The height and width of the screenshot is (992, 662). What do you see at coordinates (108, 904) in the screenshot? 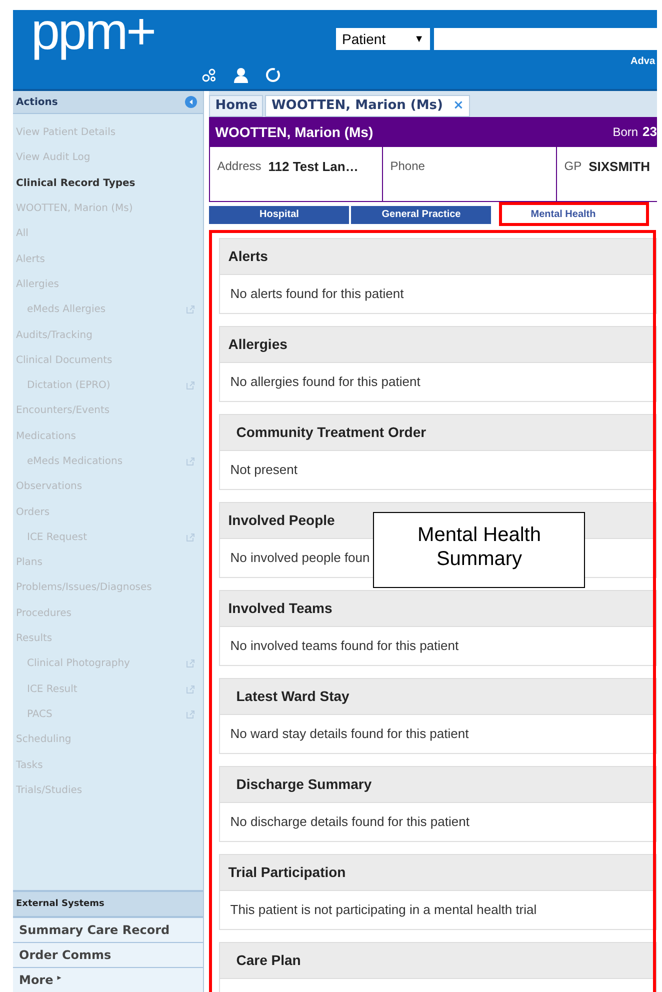
I see `external-systems-header: External Systems` at bounding box center [108, 904].